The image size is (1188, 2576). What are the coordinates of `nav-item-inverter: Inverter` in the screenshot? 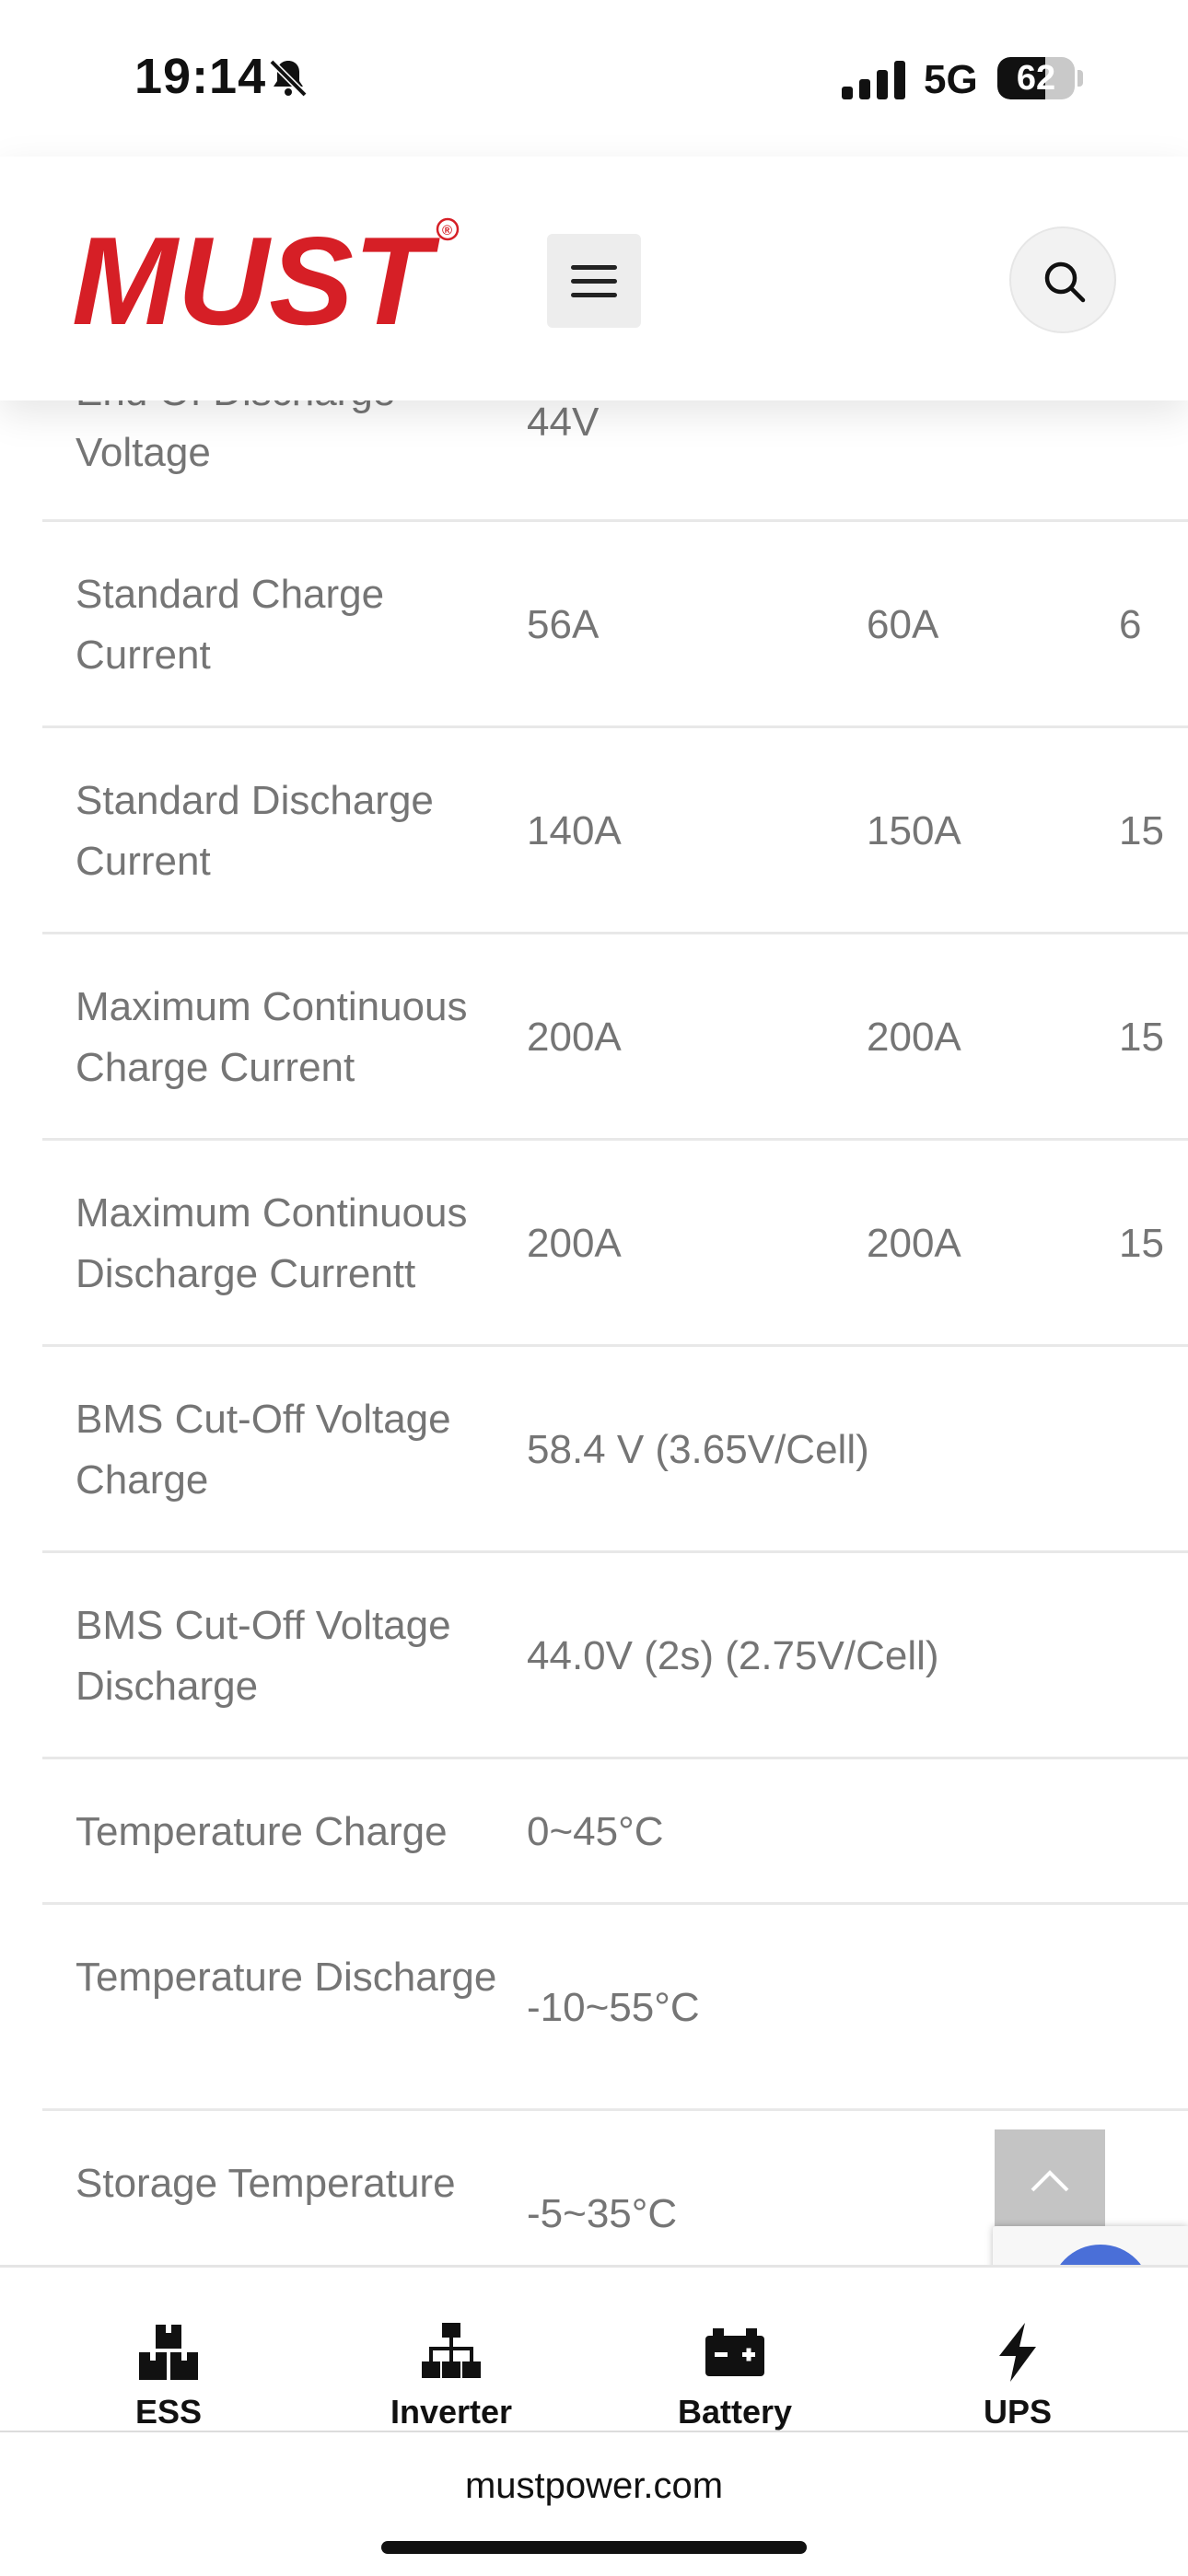 It's located at (451, 2350).